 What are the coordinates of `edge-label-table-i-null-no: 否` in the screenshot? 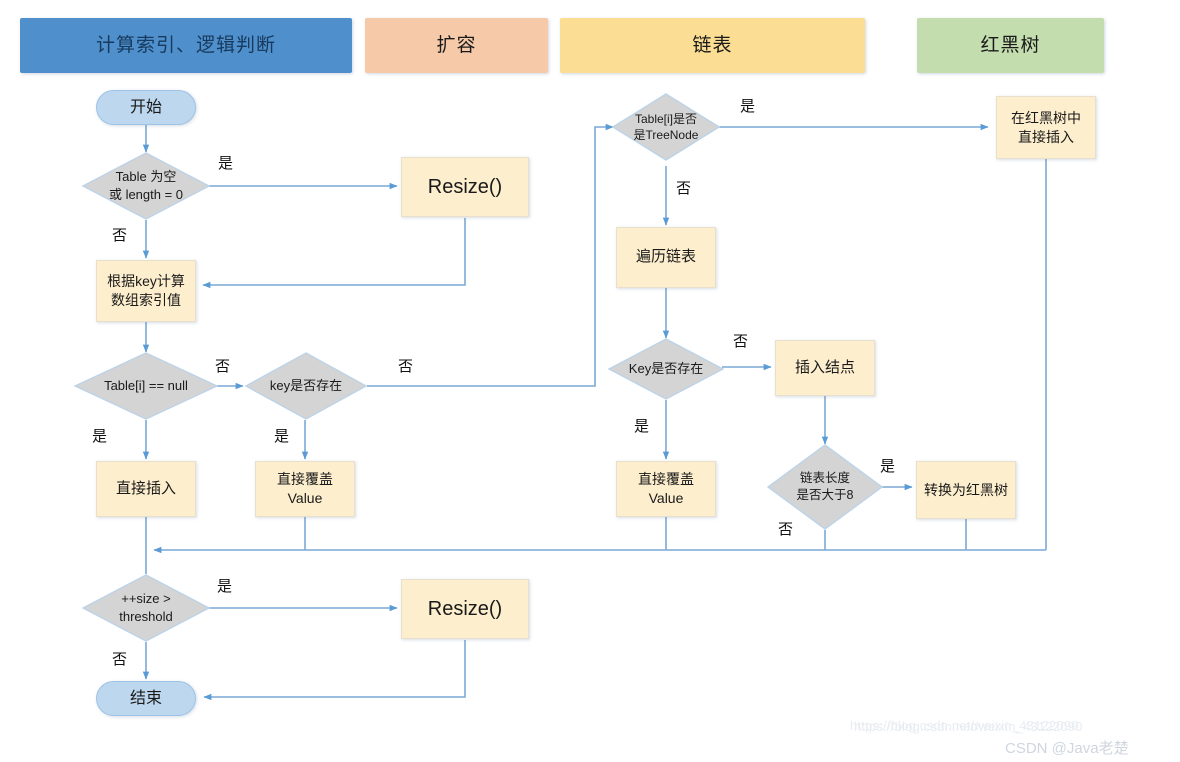 It's located at (223, 366).